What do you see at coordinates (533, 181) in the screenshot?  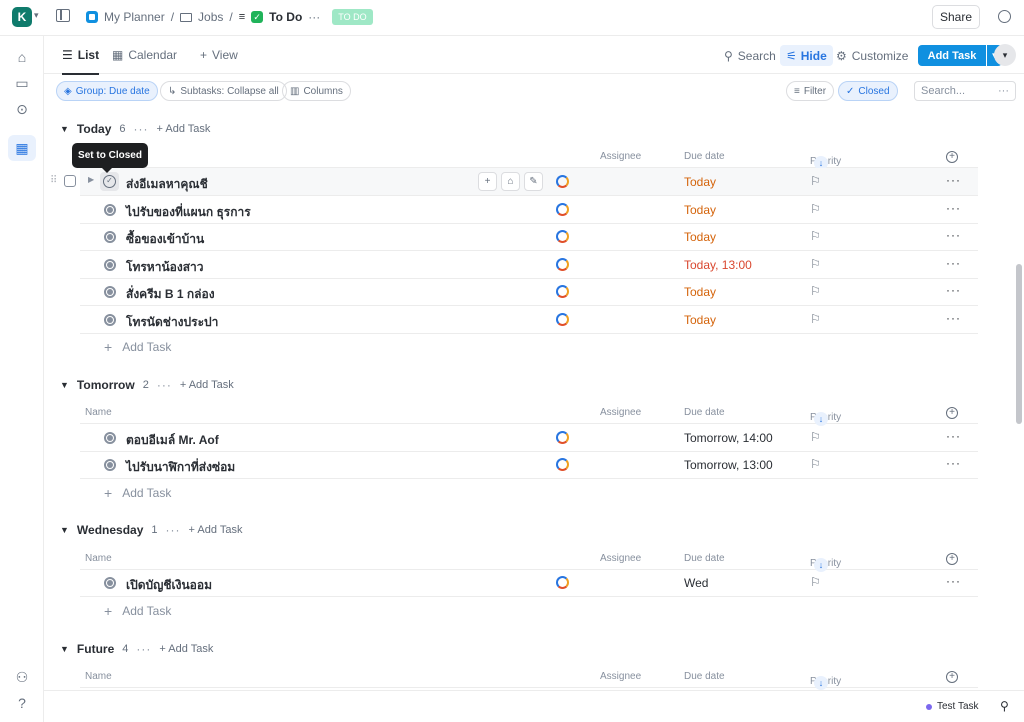 I see `edit-pencil-icon: ✎` at bounding box center [533, 181].